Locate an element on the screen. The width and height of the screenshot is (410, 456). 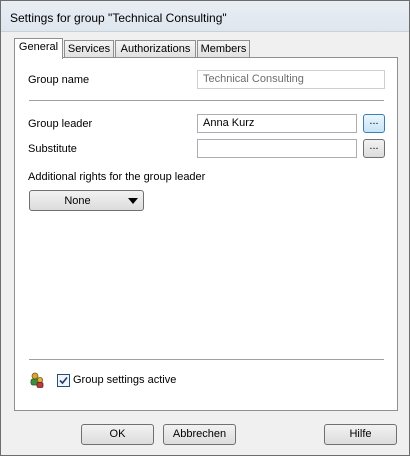
substitute-field is located at coordinates (277, 148).